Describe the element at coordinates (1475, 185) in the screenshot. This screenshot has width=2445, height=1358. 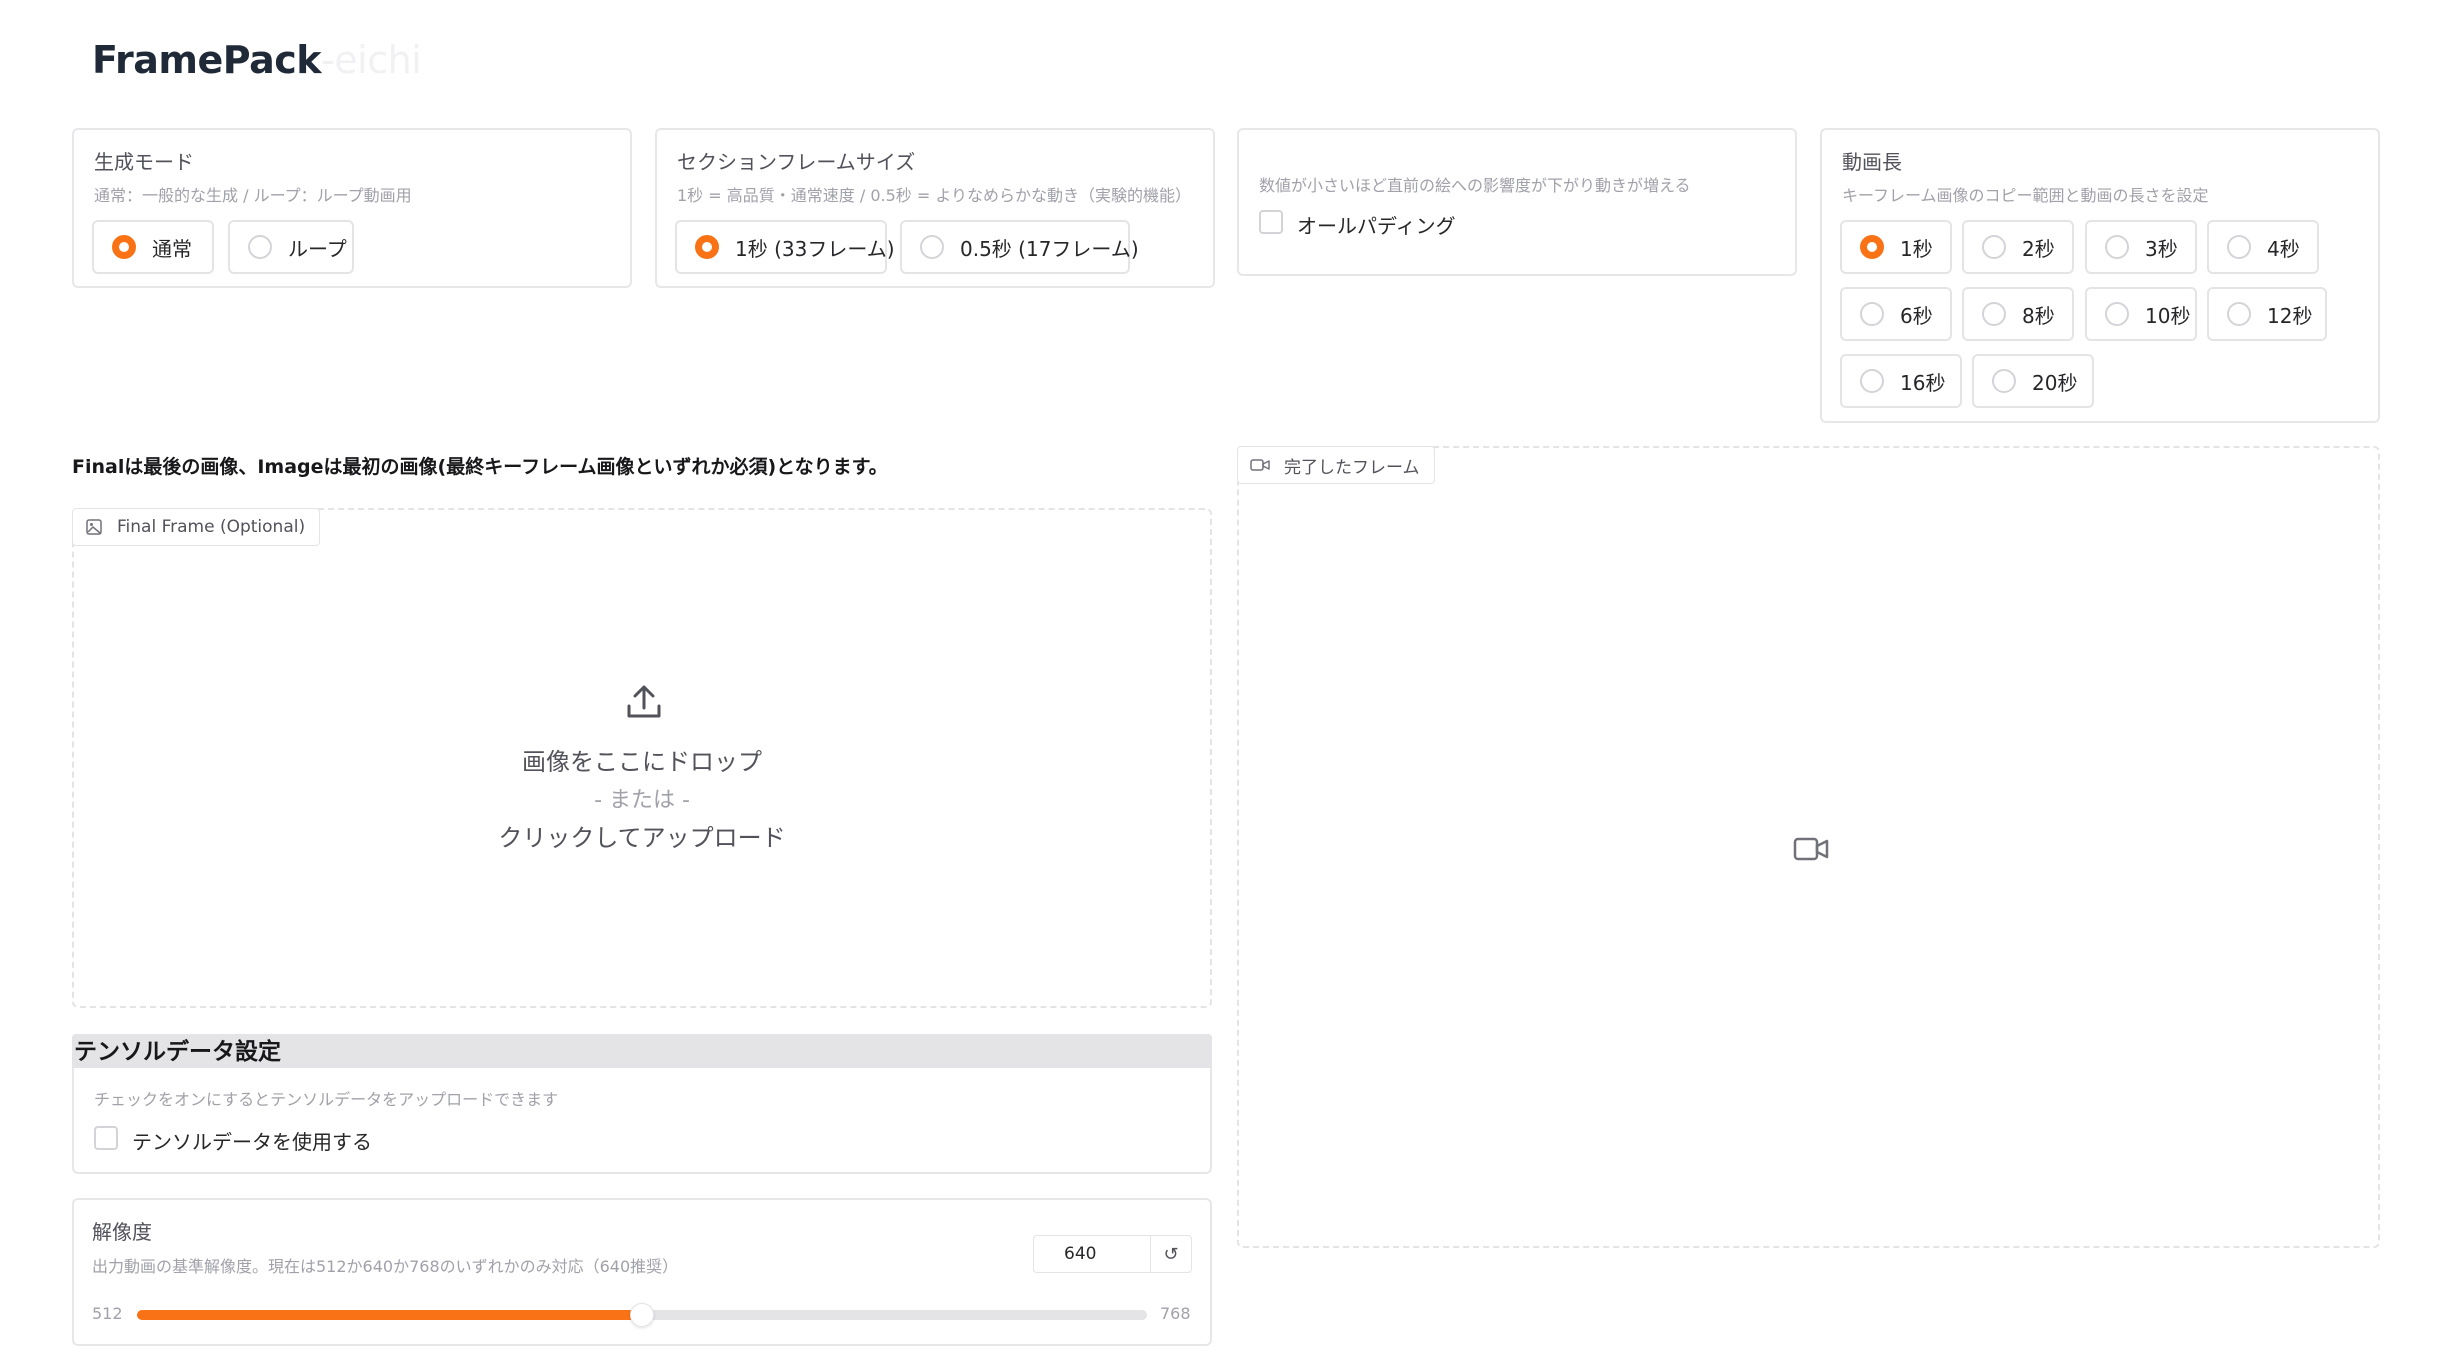
I see `all-padding-info: 数値が小さいほど直前の絵への影響度が下がり動きが増える` at that location.